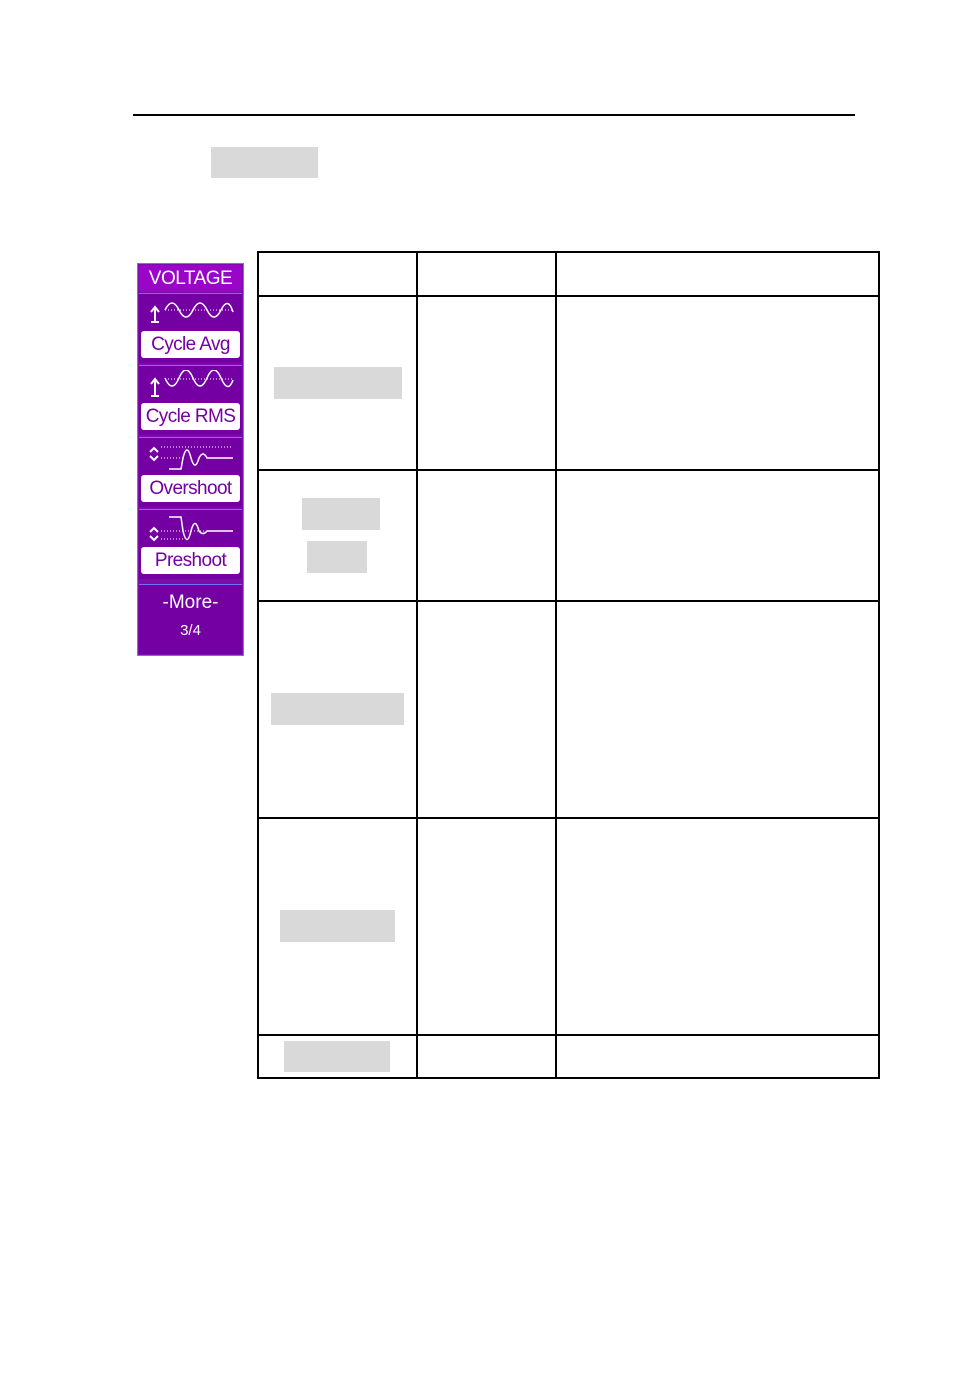 The width and height of the screenshot is (954, 1384). Describe the element at coordinates (494, 115) in the screenshot. I see `header-rule` at that location.